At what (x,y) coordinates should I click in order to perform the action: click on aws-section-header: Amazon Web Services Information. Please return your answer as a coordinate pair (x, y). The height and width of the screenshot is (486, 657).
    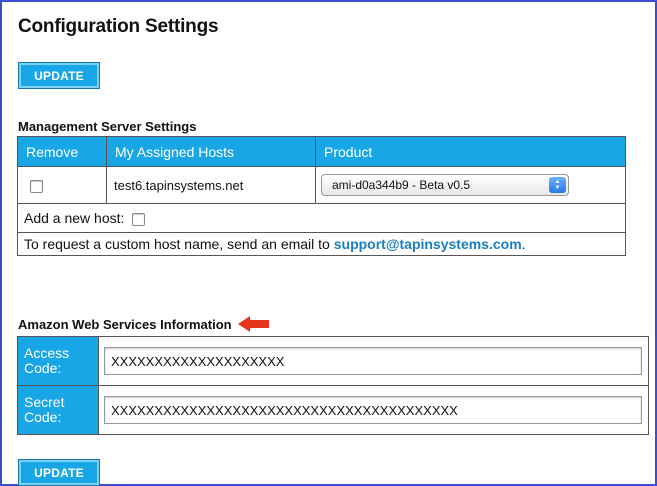
    Looking at the image, I should click on (143, 324).